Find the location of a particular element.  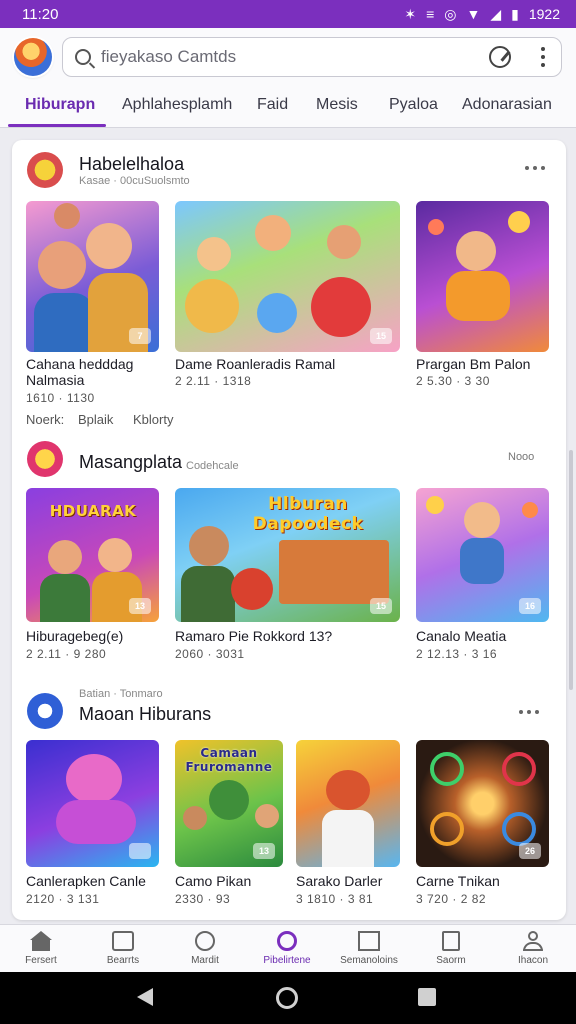

section-title: Masangplata is located at coordinates (131, 462).